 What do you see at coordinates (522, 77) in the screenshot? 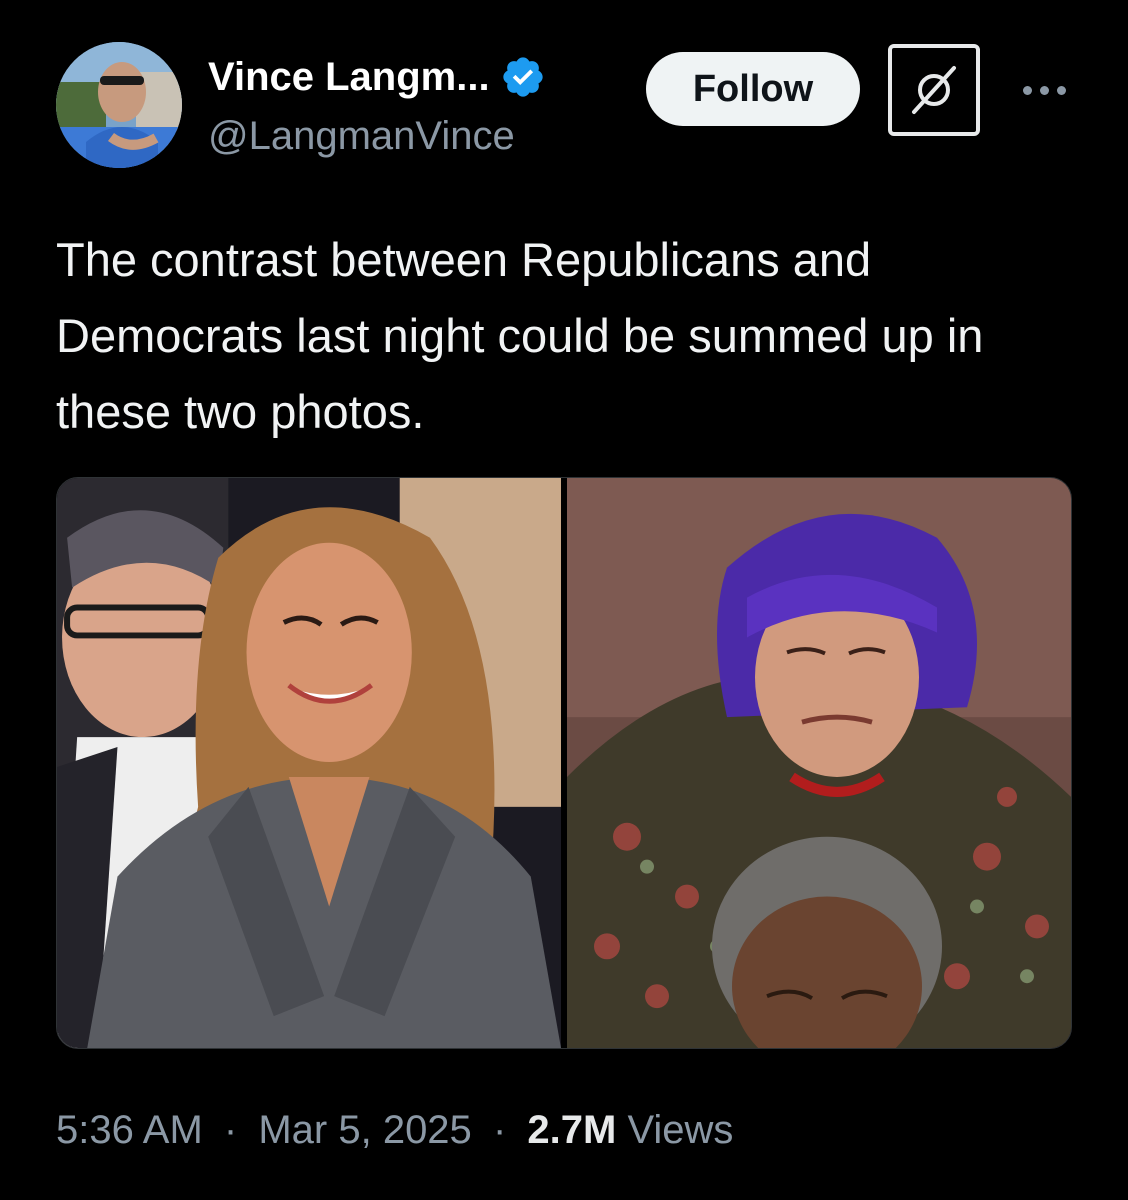
I see `verified-badge-icon` at bounding box center [522, 77].